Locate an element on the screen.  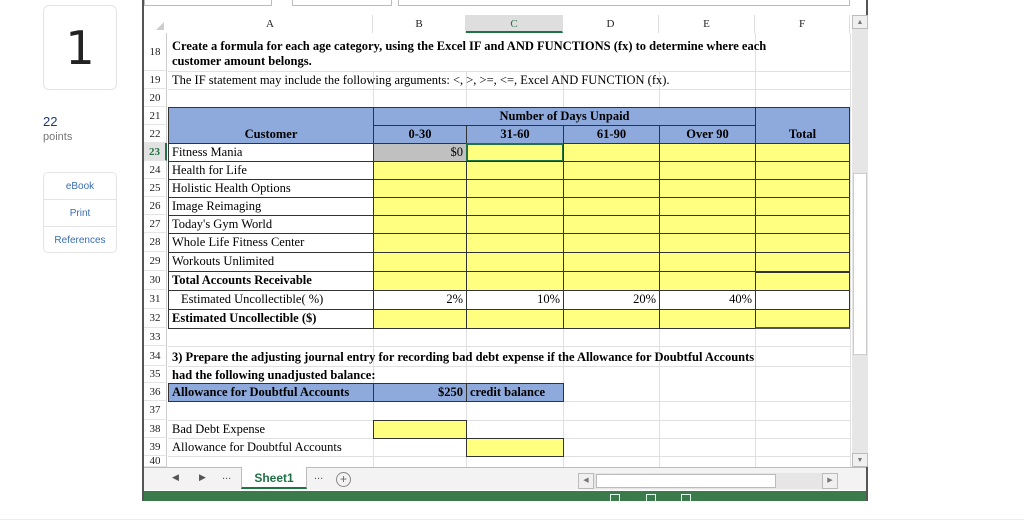
customer-header: Customer is located at coordinates (271, 125).